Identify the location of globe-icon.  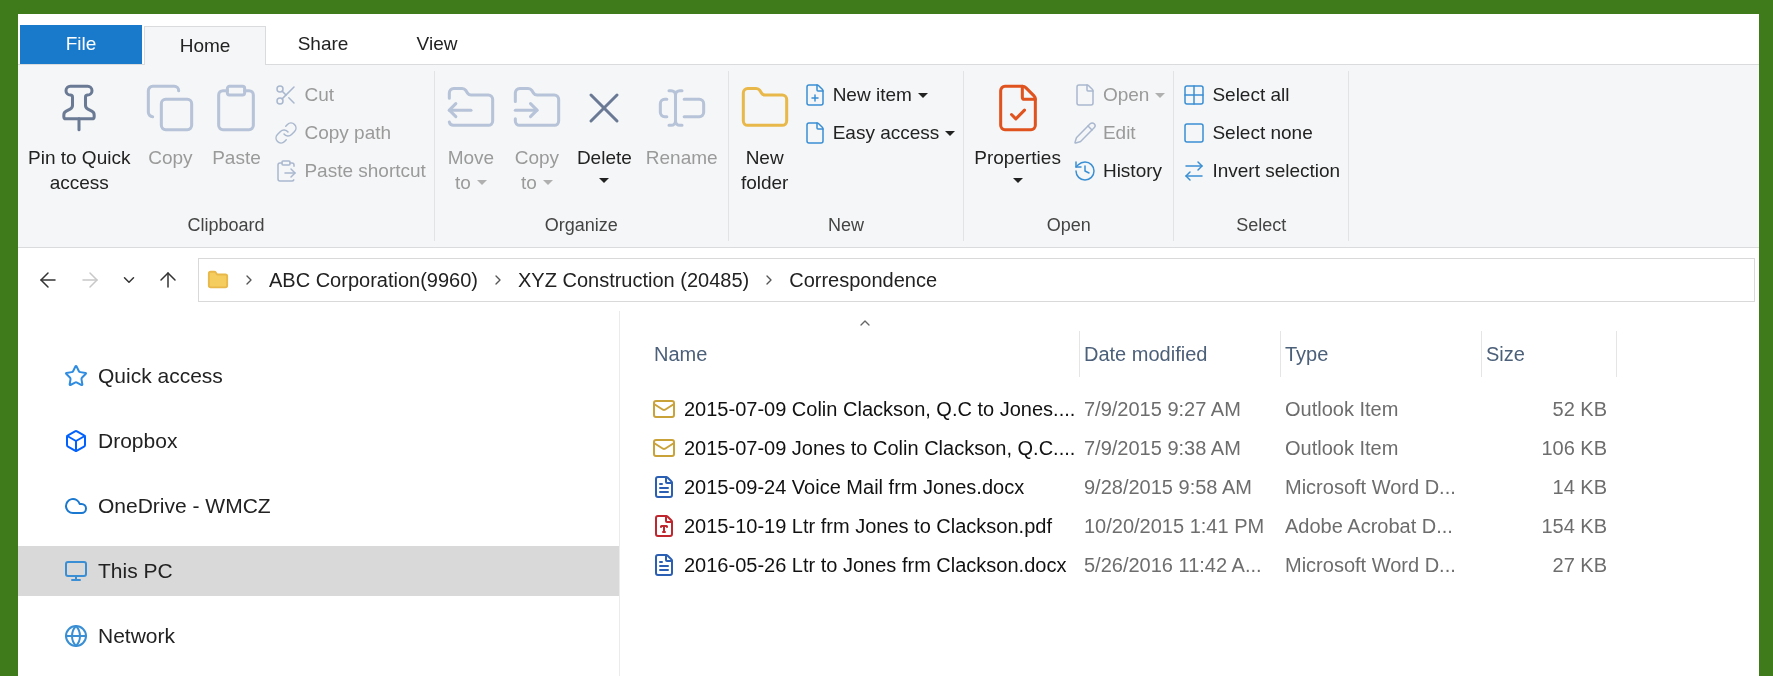
(76, 636).